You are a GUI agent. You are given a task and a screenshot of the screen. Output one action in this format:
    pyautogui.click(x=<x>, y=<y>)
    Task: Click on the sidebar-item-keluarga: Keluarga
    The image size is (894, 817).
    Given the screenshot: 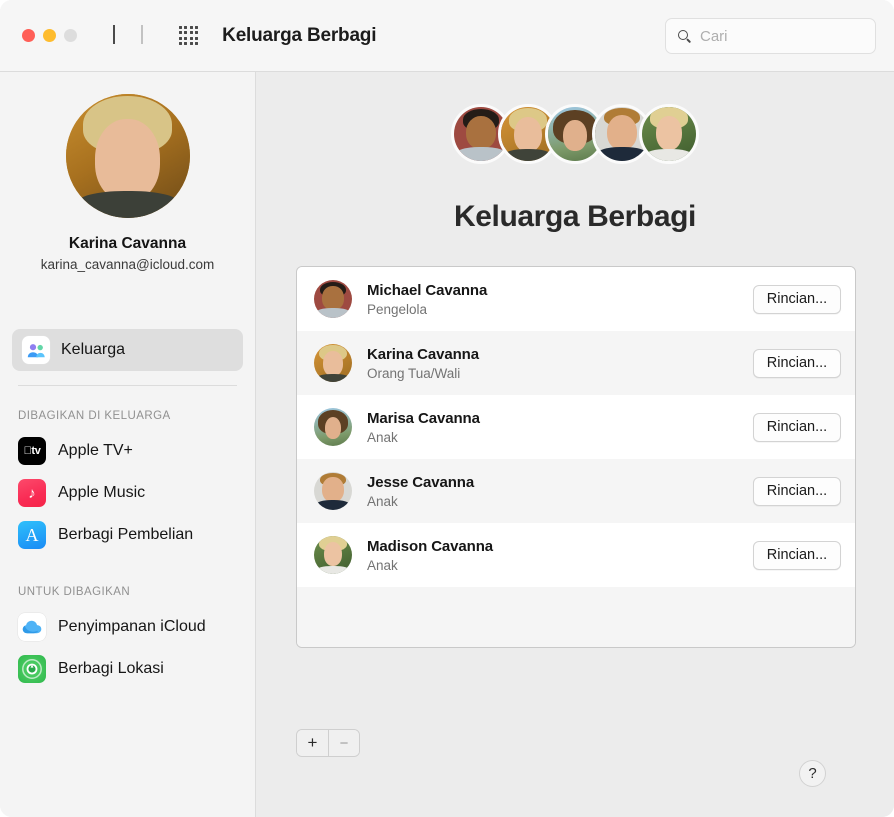 What is the action you would take?
    pyautogui.click(x=127, y=350)
    